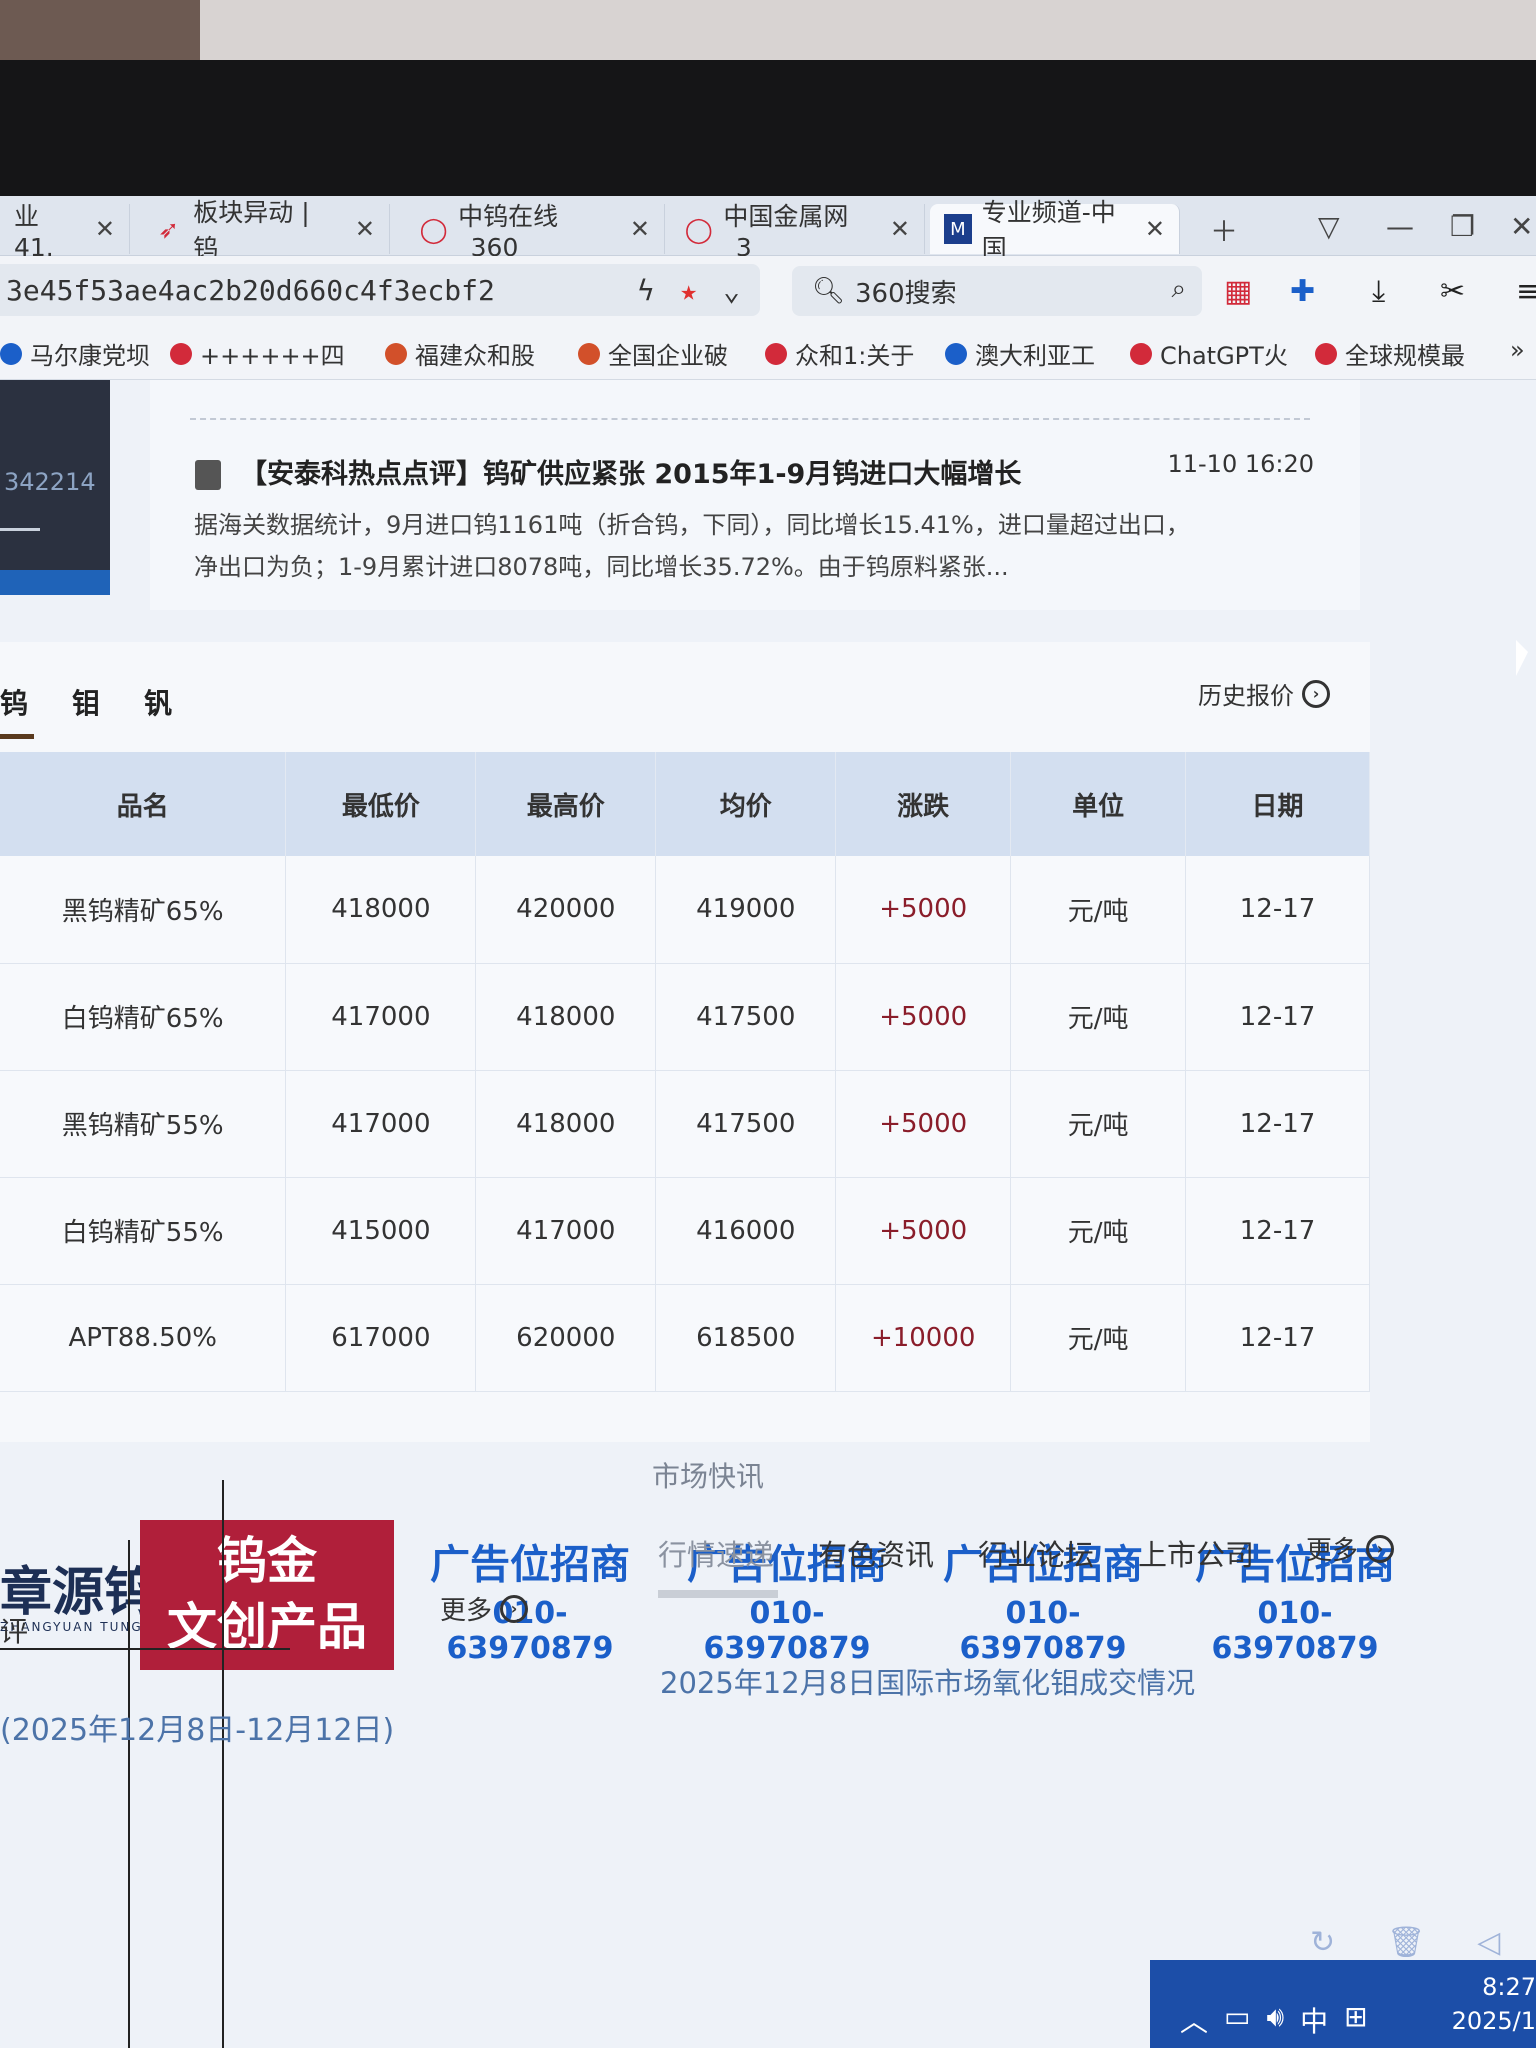 This screenshot has width=1536, height=2048. Describe the element at coordinates (1526, 291) in the screenshot. I see `menu-icon: ≡` at that location.